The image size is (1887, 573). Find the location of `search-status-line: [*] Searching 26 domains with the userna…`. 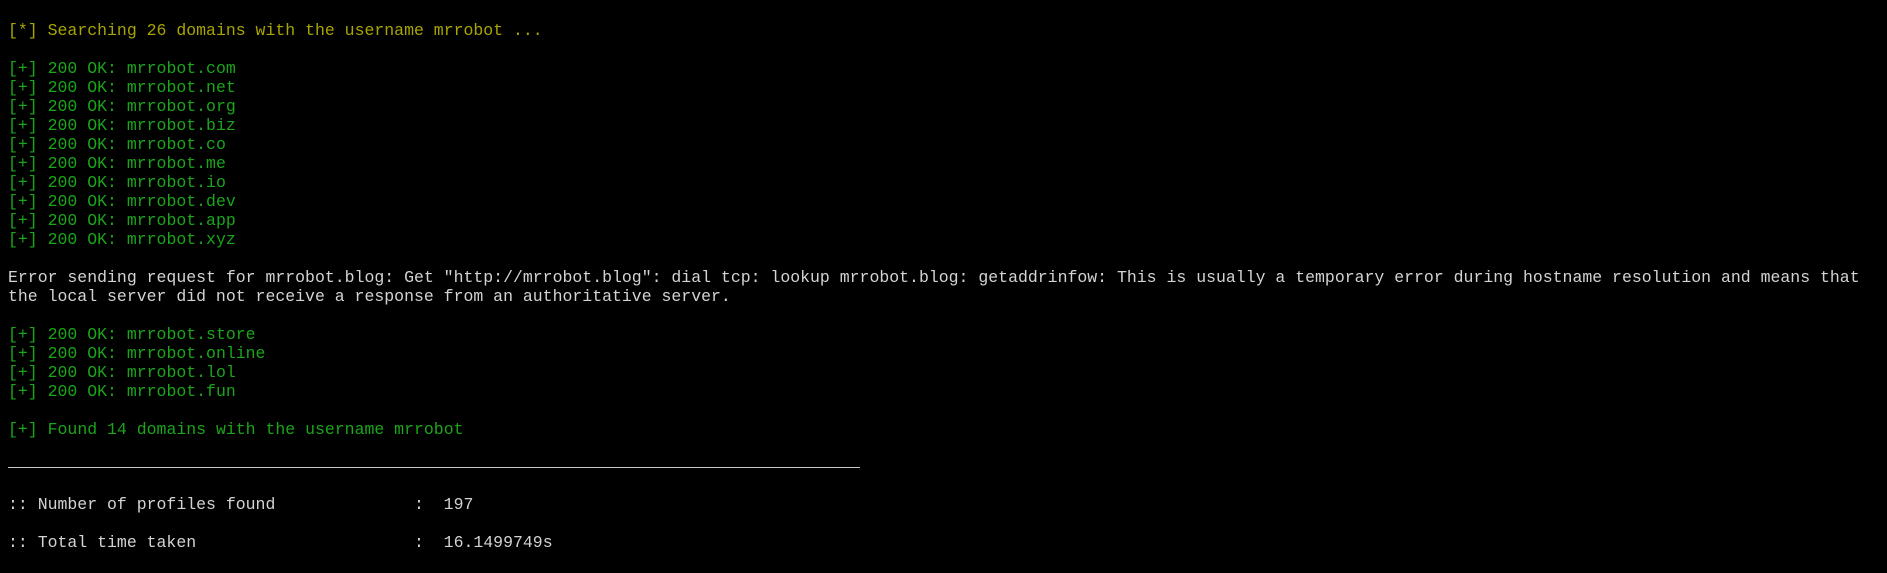

search-status-line: [*] Searching 26 domains with the userna… is located at coordinates (943, 30).